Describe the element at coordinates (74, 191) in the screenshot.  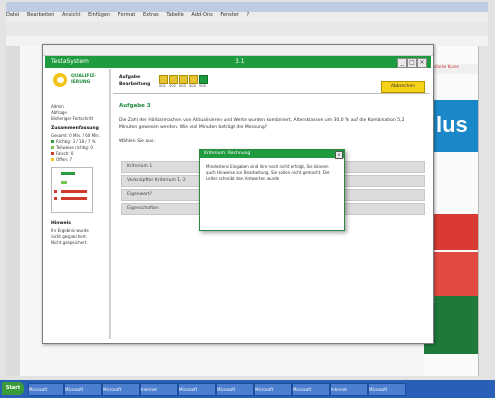
I see `progress-bar-wrong` at that location.